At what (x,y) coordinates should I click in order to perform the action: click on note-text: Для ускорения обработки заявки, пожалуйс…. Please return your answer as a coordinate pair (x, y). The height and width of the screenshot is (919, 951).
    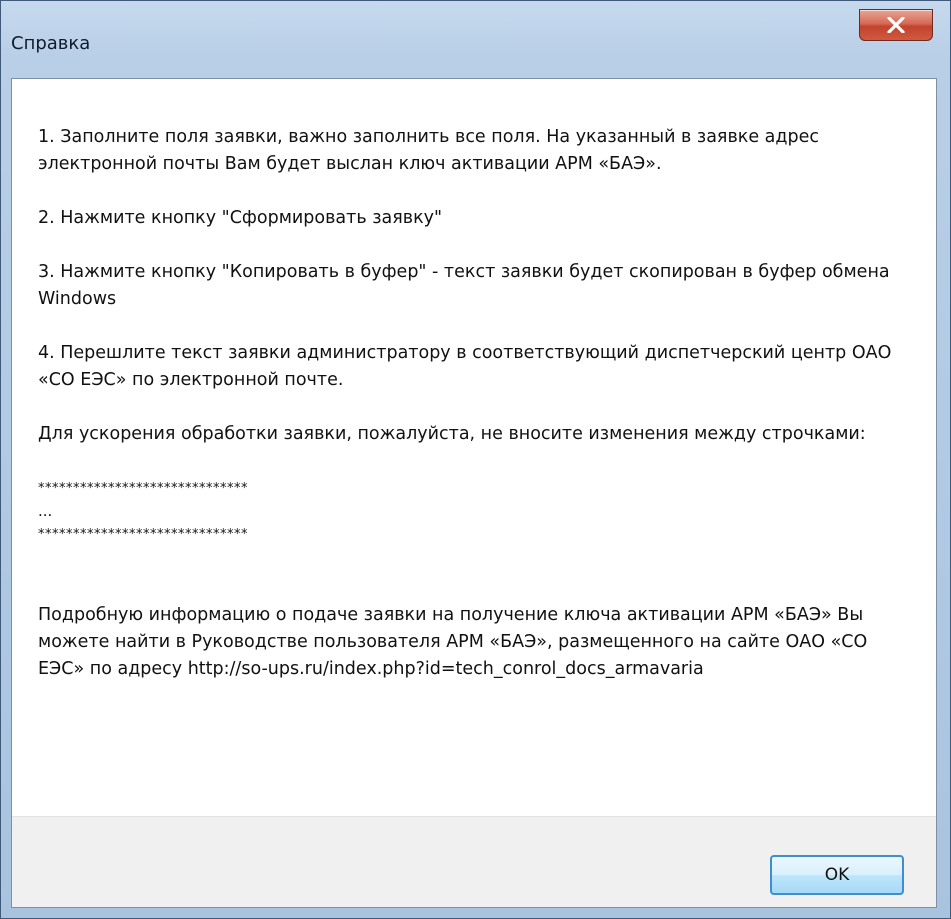
    Looking at the image, I should click on (452, 434).